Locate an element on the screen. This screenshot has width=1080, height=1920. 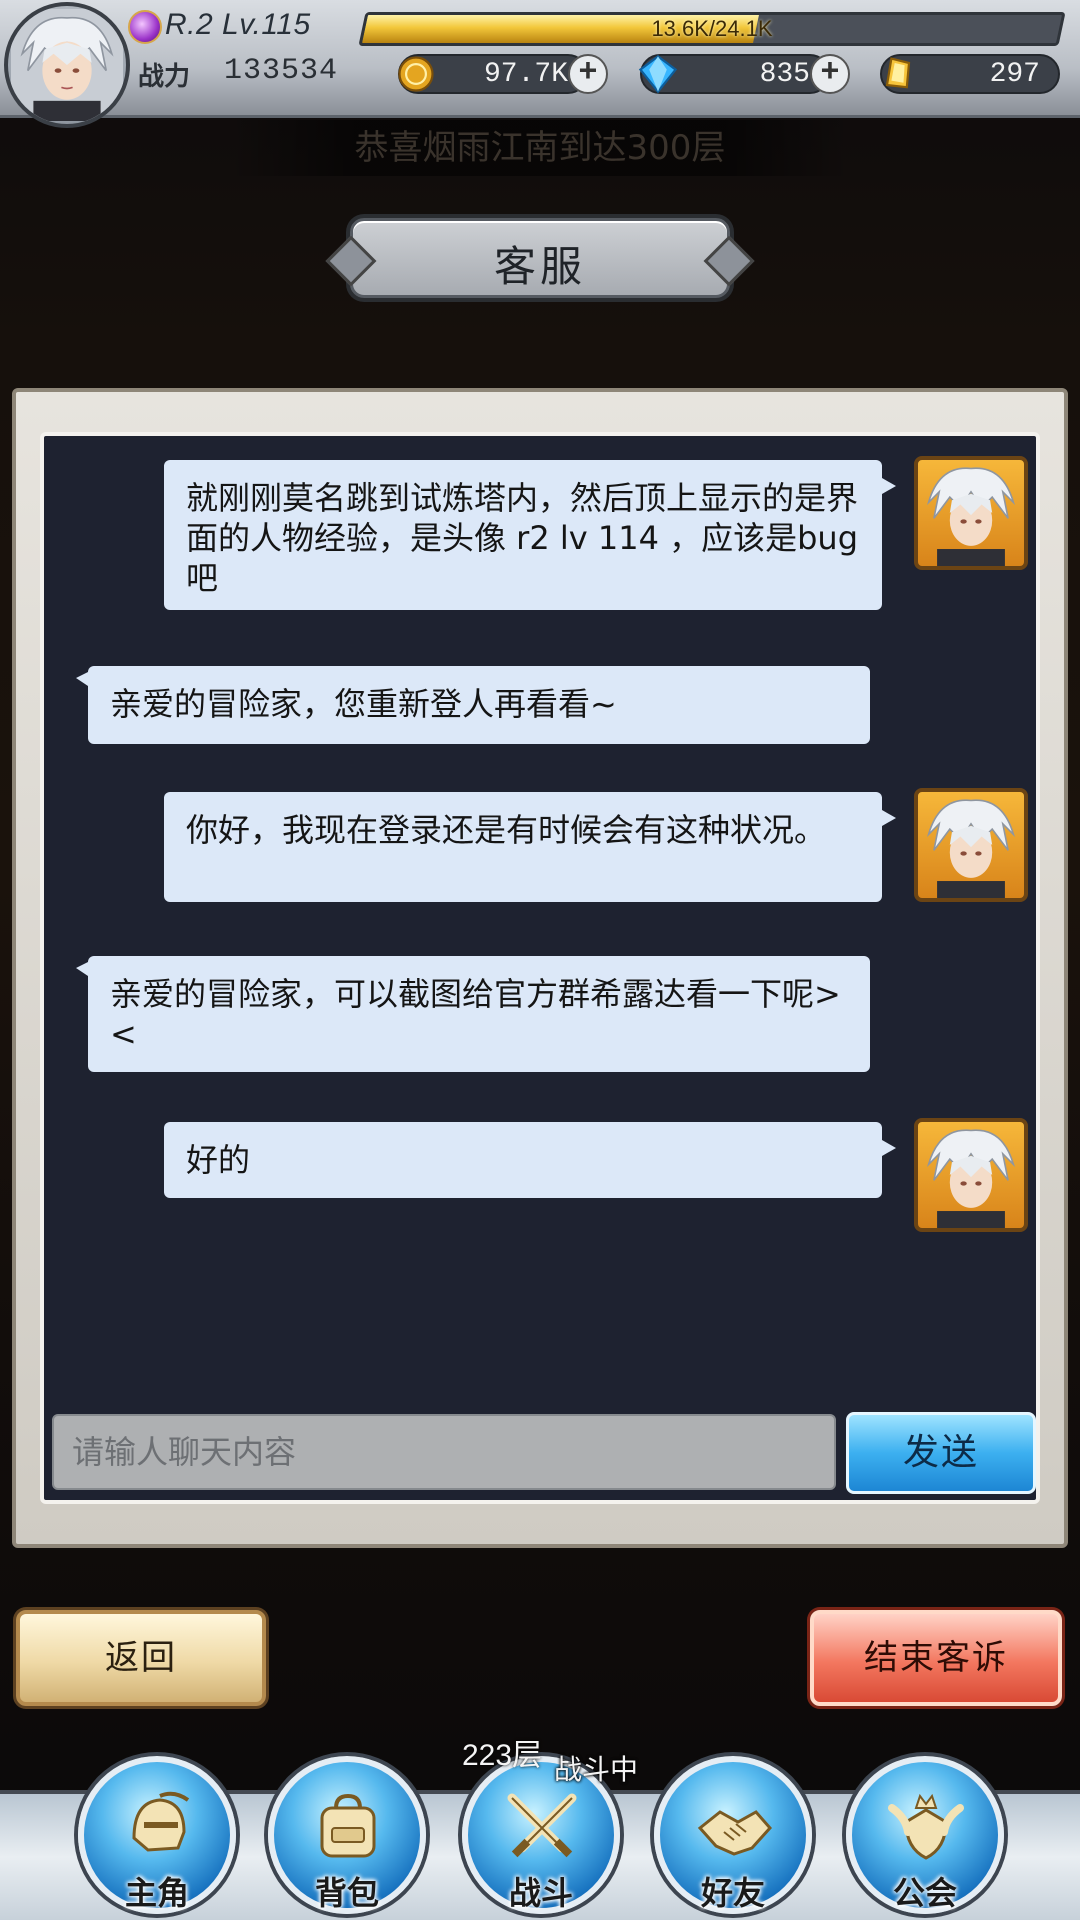
nav-guild-label: 公会 is located at coordinates (924, 1893).